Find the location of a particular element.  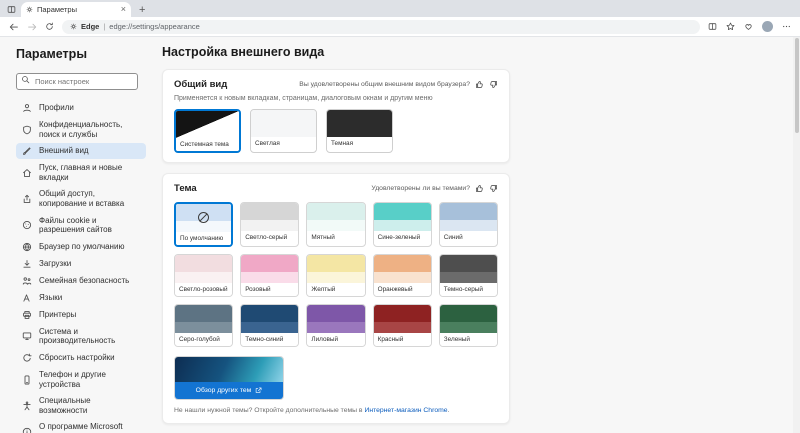

sidebar-item-reset-settings: Сбросить настройки is located at coordinates (81, 358).